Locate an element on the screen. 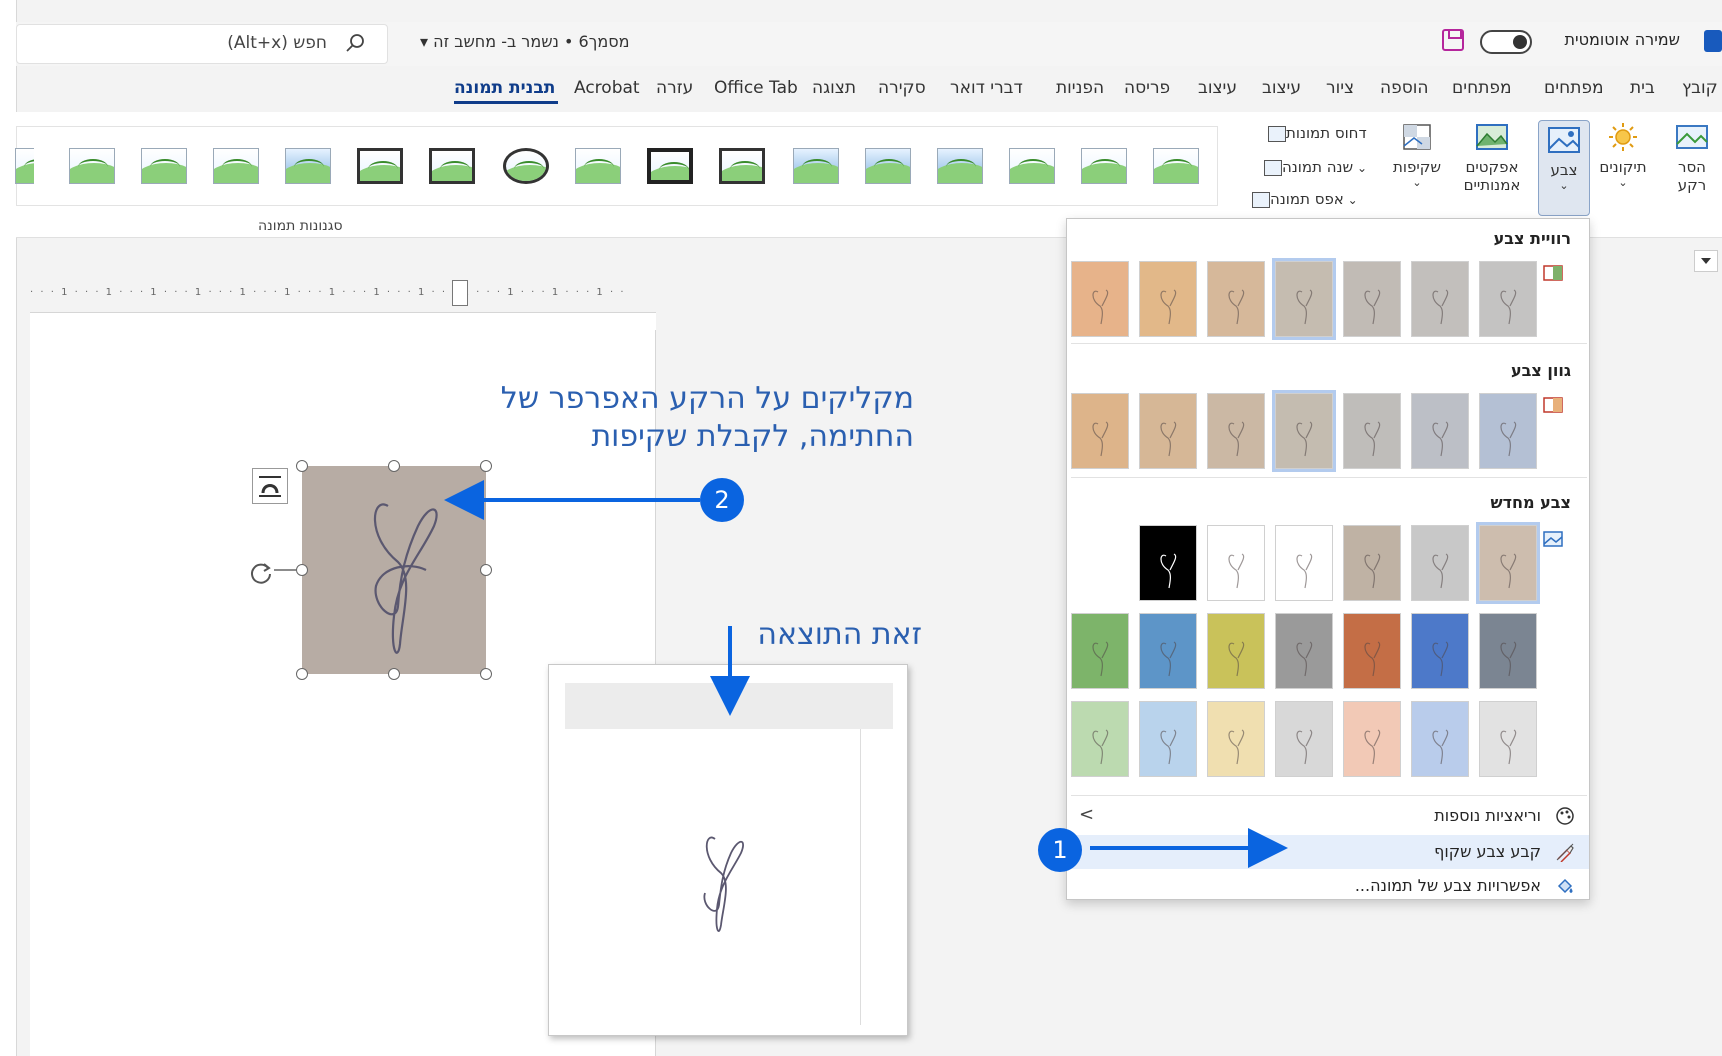 The width and height of the screenshot is (1722, 1056). autosave-toggle is located at coordinates (1506, 42).